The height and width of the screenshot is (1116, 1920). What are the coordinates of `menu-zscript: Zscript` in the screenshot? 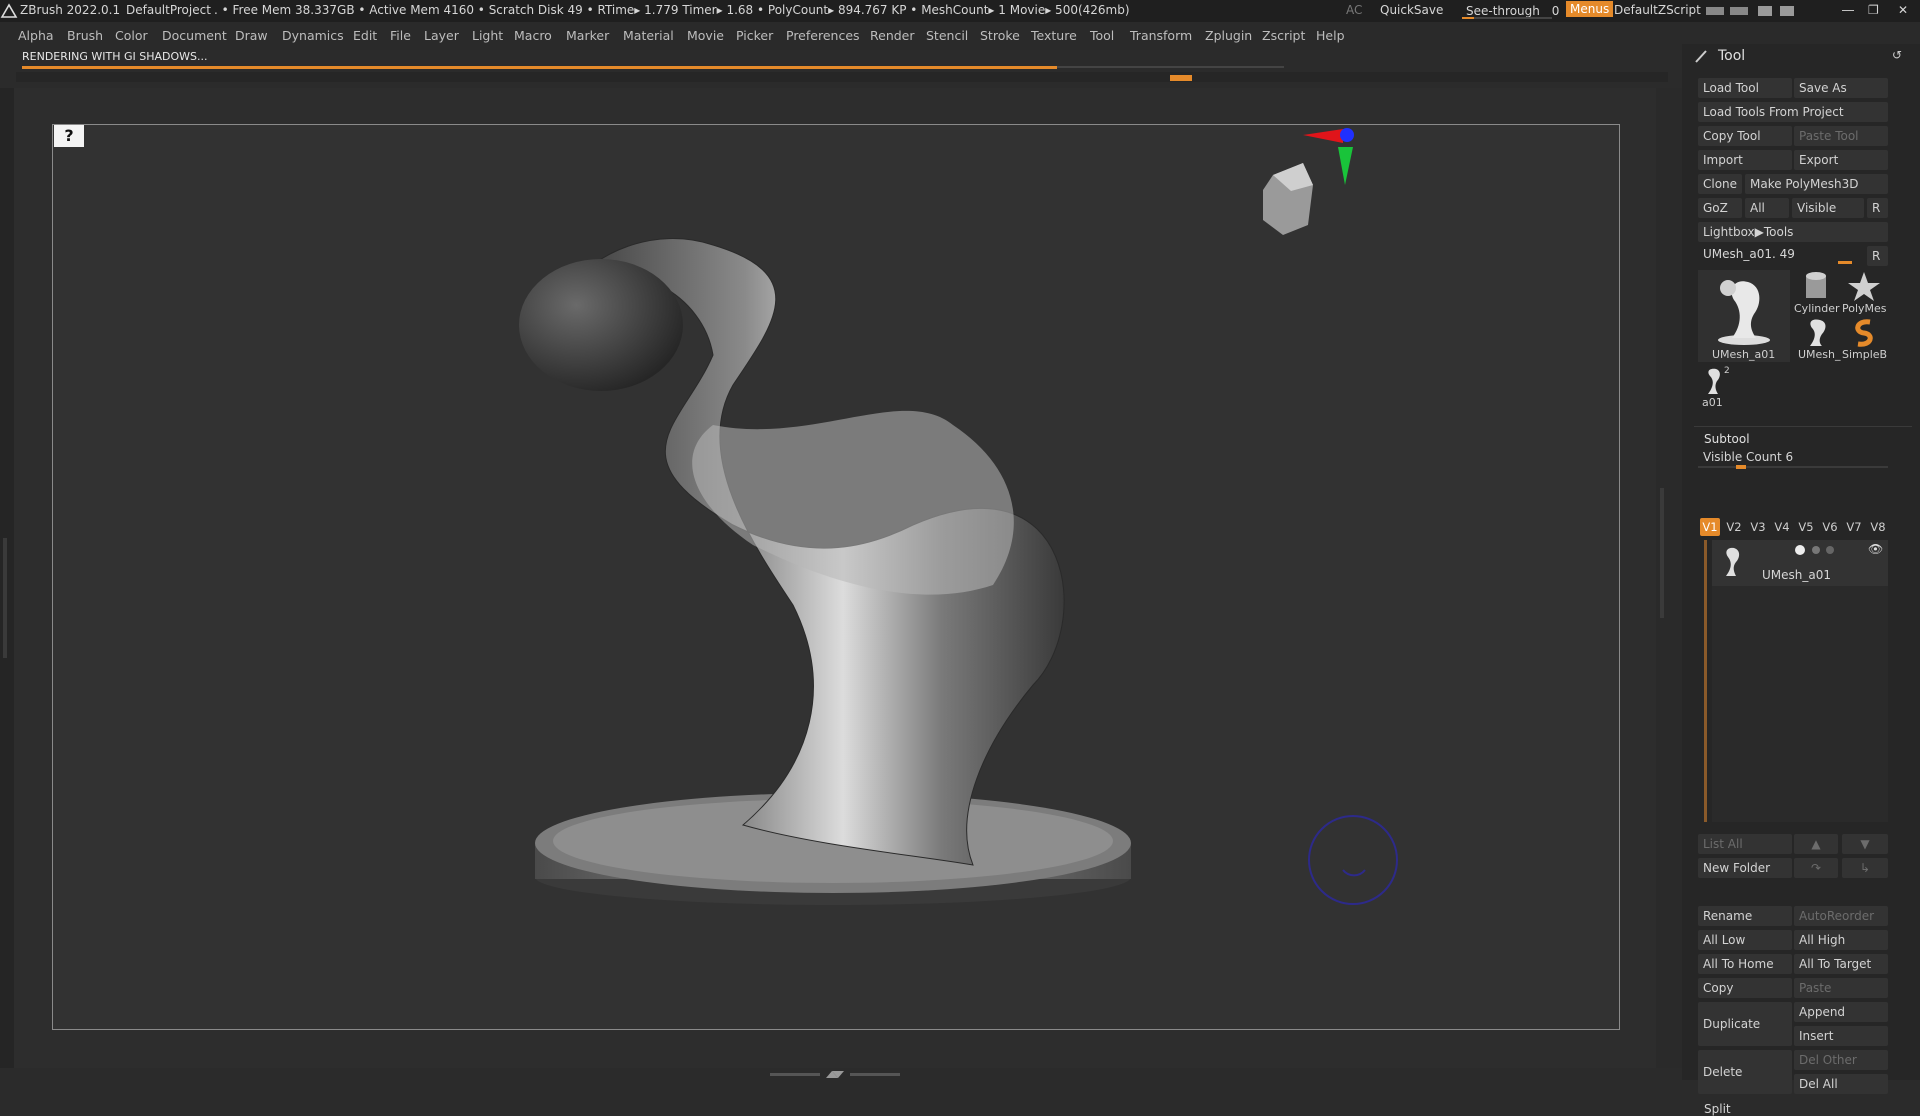 It's located at (1283, 35).